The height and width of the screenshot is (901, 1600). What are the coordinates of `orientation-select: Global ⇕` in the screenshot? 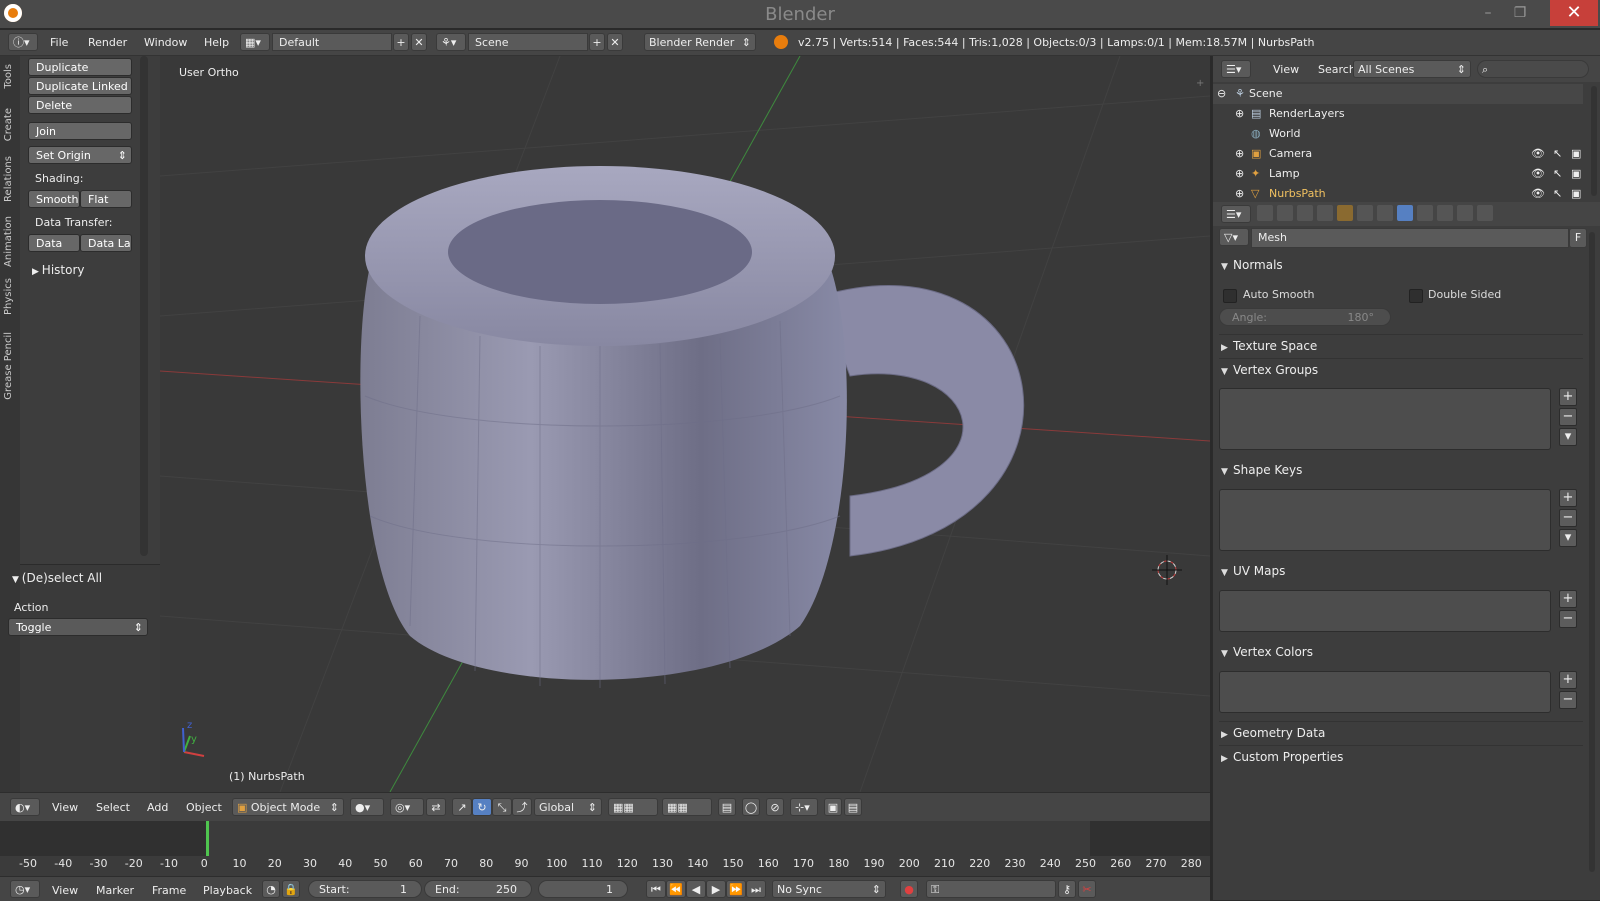 It's located at (568, 807).